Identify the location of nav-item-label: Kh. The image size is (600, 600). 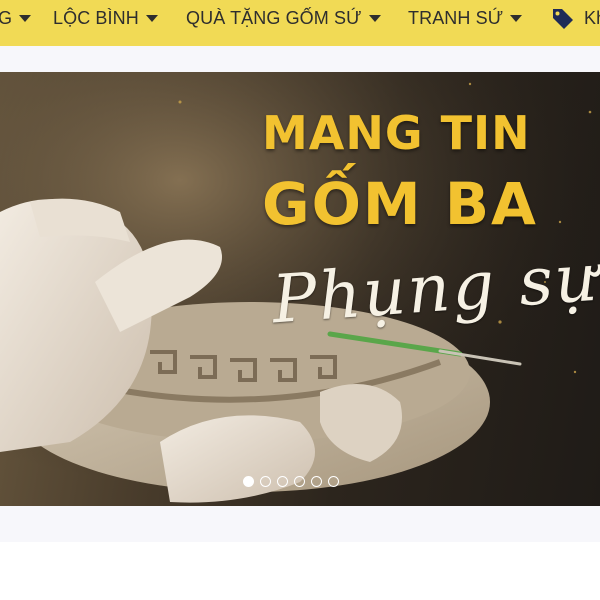
(592, 18).